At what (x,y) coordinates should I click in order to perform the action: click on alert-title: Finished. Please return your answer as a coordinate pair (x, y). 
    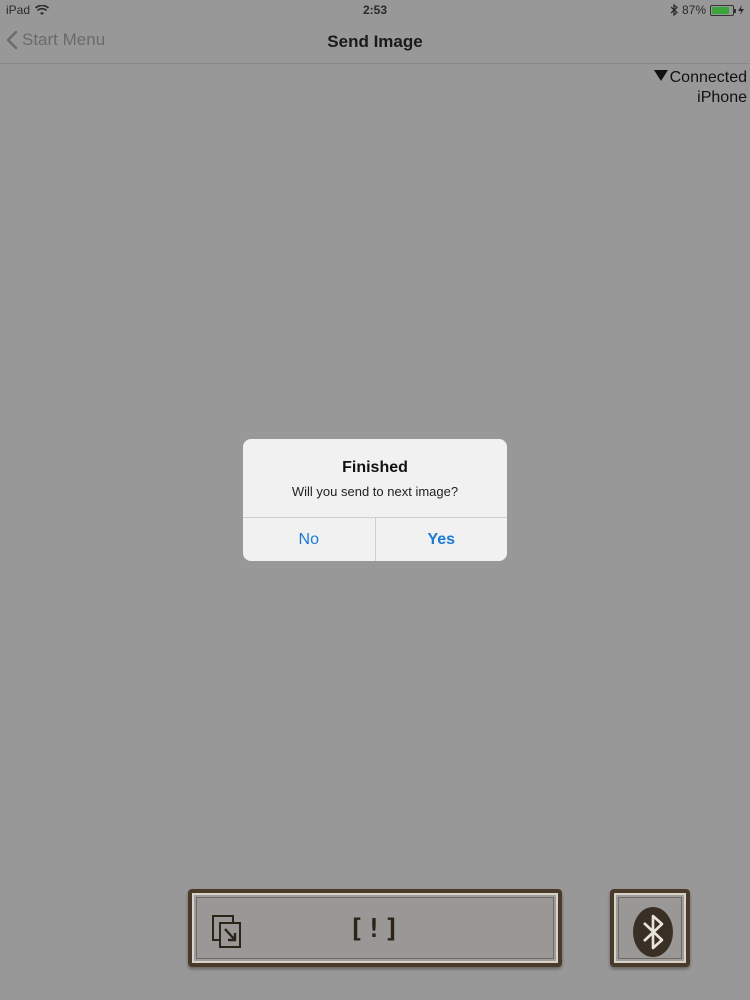
    Looking at the image, I should click on (375, 467).